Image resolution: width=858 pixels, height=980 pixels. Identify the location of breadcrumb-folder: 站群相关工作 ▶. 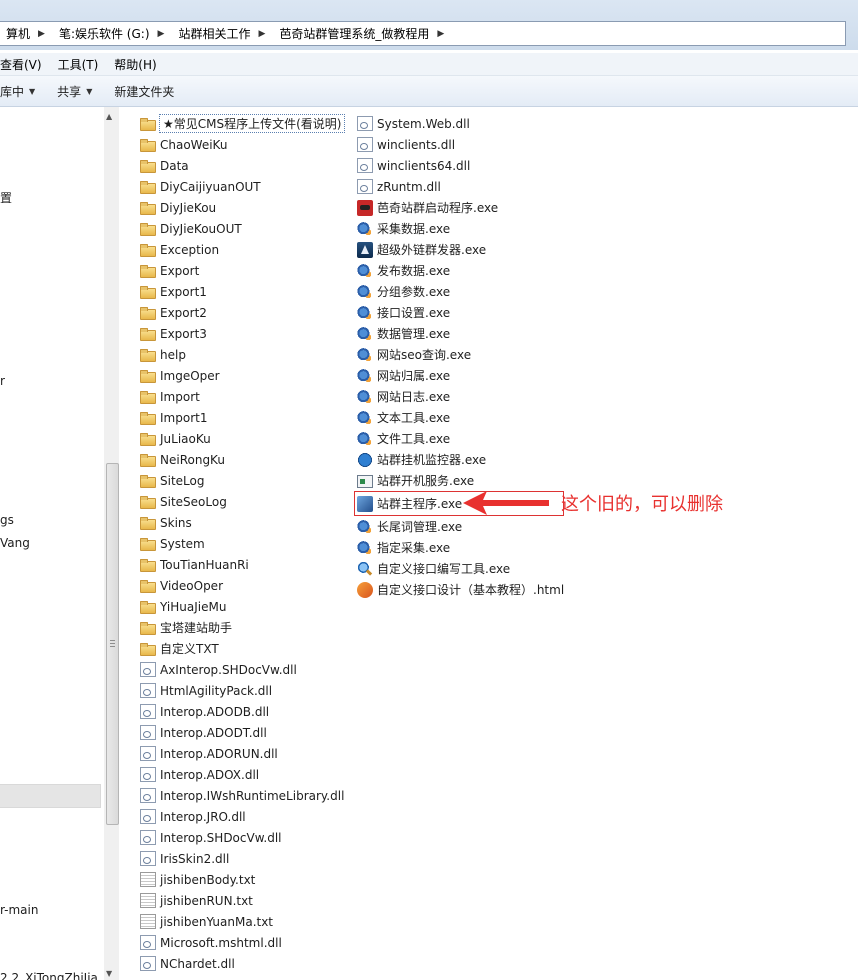
(222, 33).